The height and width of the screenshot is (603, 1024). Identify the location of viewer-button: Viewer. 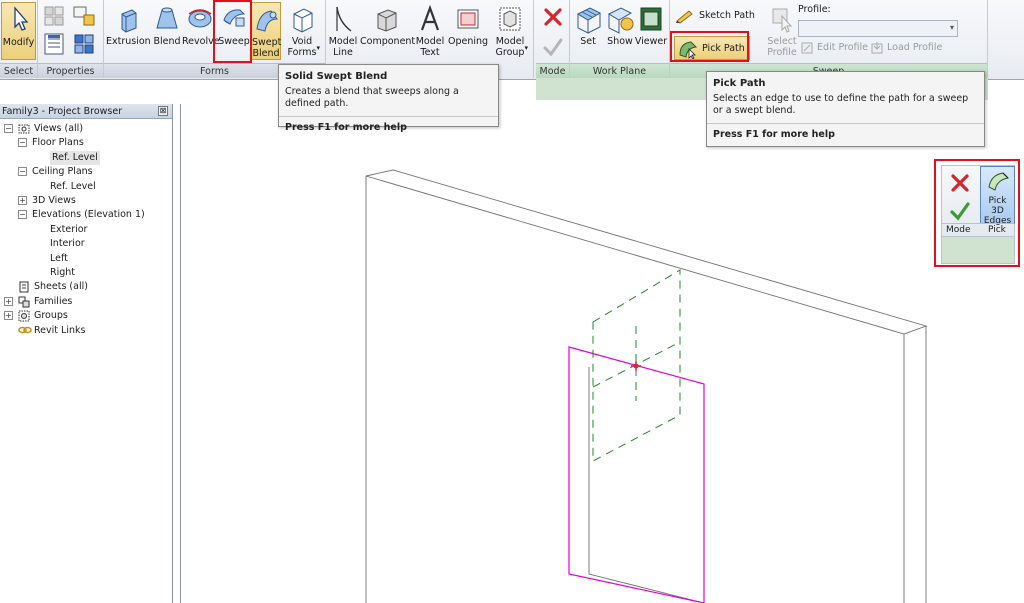
(651, 31).